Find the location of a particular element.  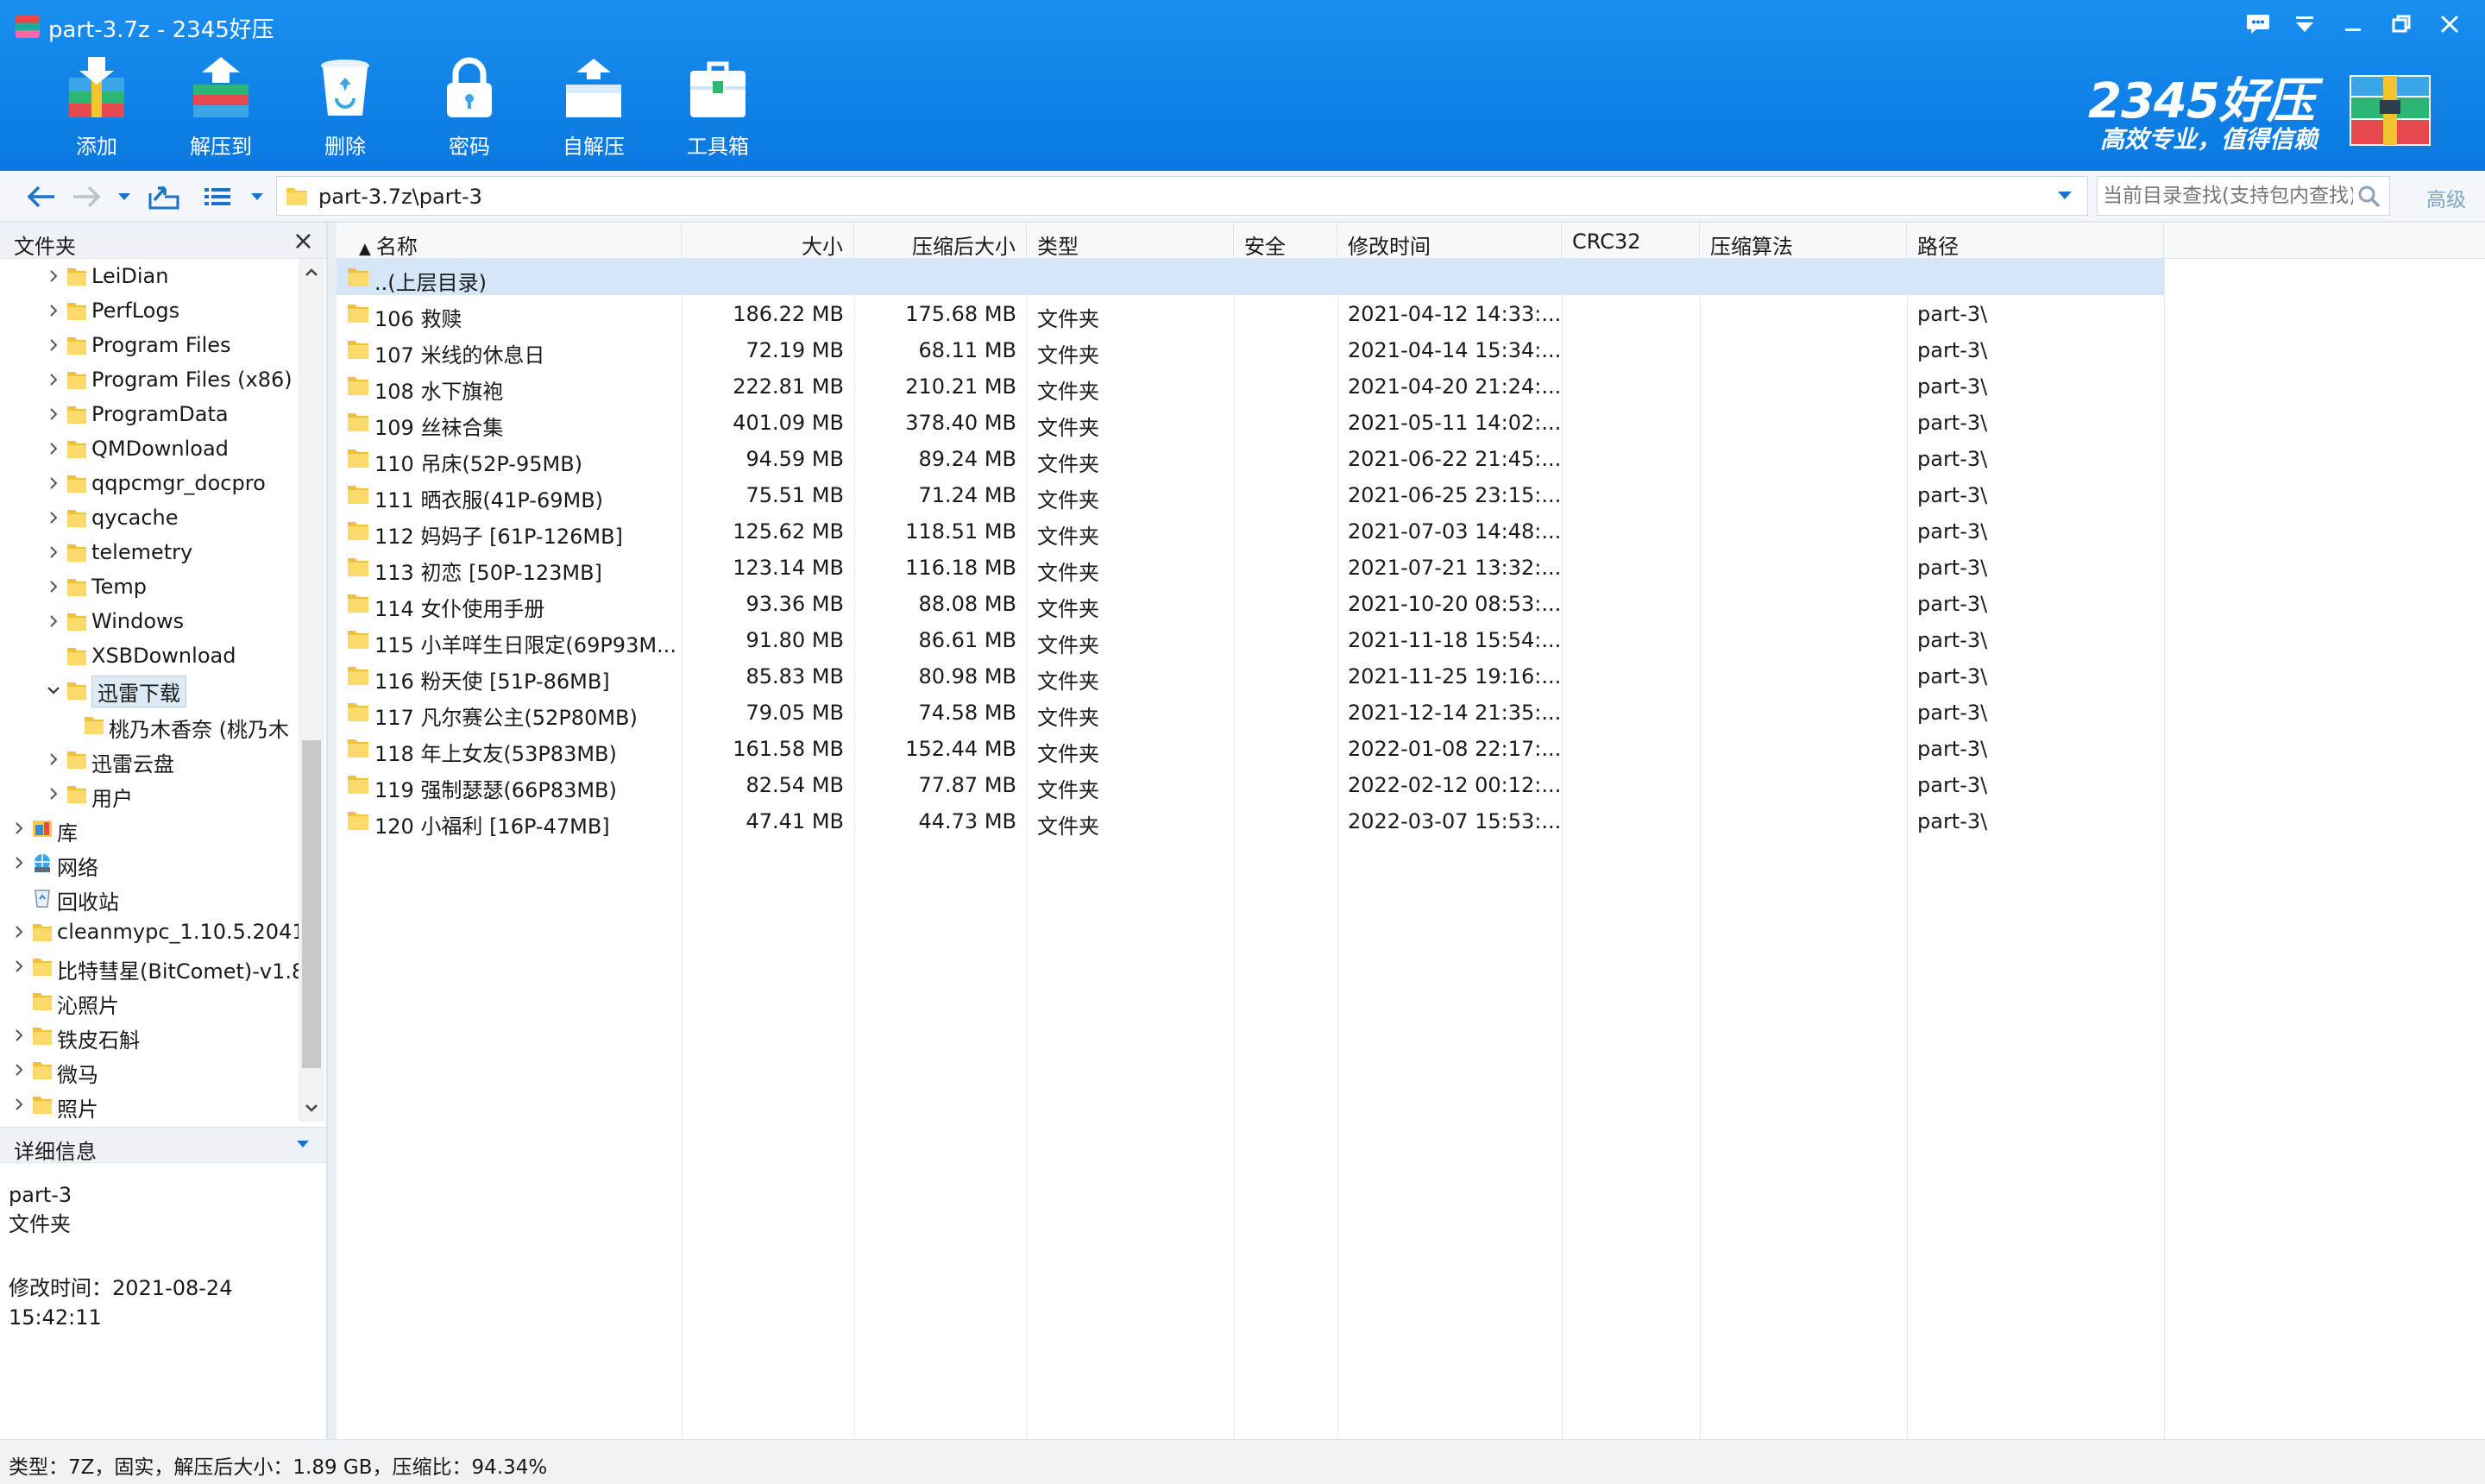

back-button is located at coordinates (41, 197).